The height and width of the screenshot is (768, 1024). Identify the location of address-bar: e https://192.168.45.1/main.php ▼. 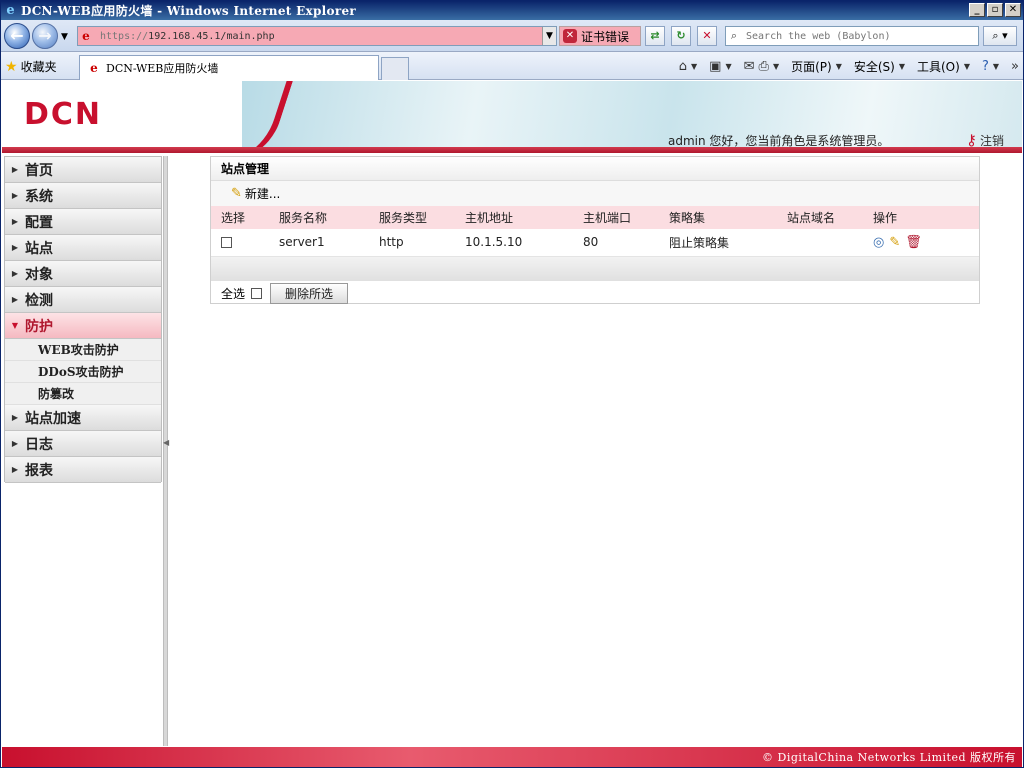
(317, 36).